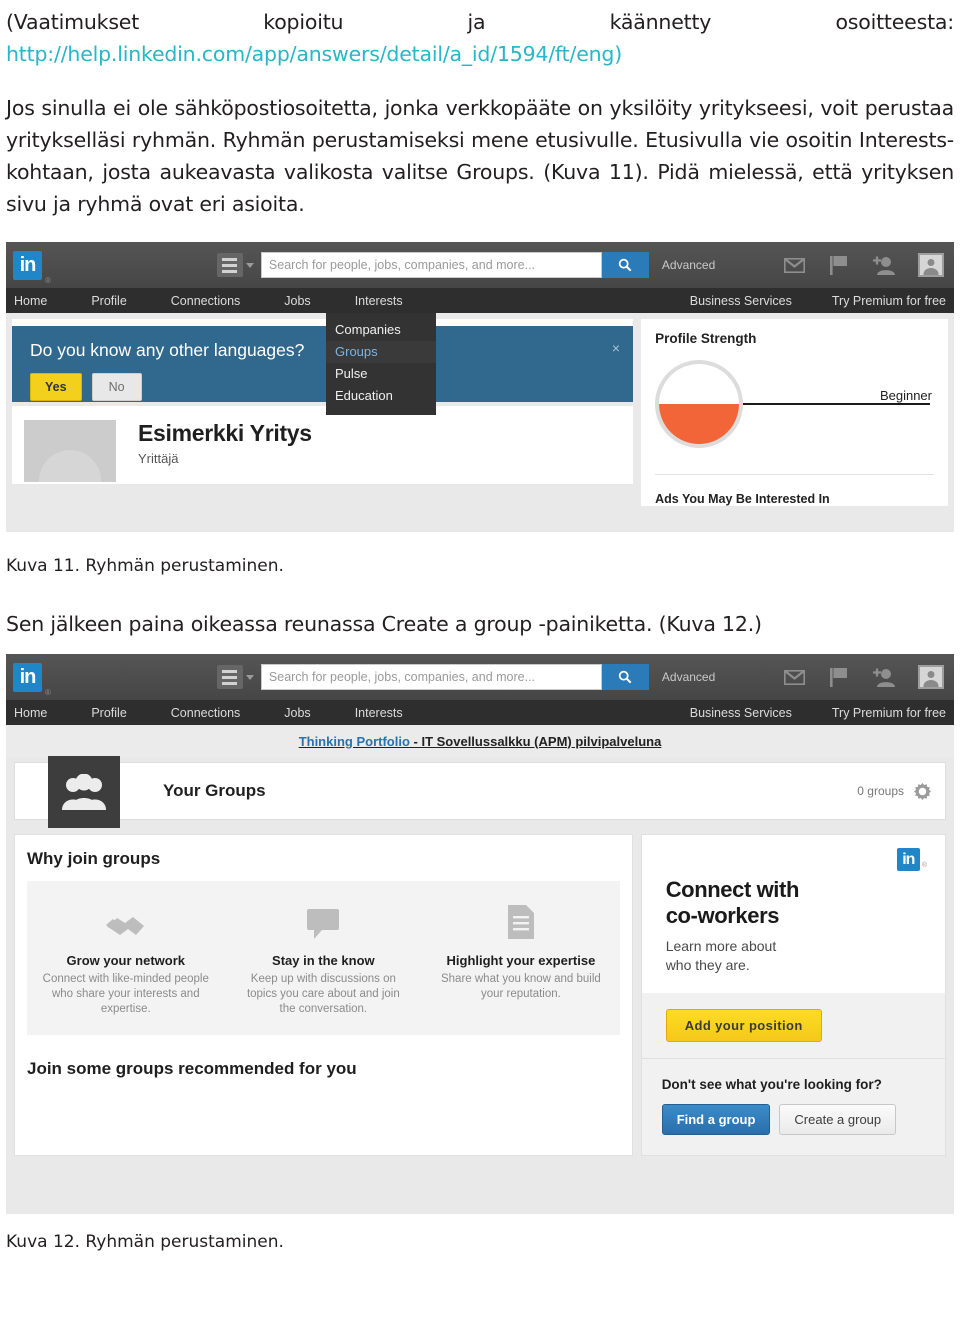  What do you see at coordinates (521, 917) in the screenshot?
I see `checklist-icon` at bounding box center [521, 917].